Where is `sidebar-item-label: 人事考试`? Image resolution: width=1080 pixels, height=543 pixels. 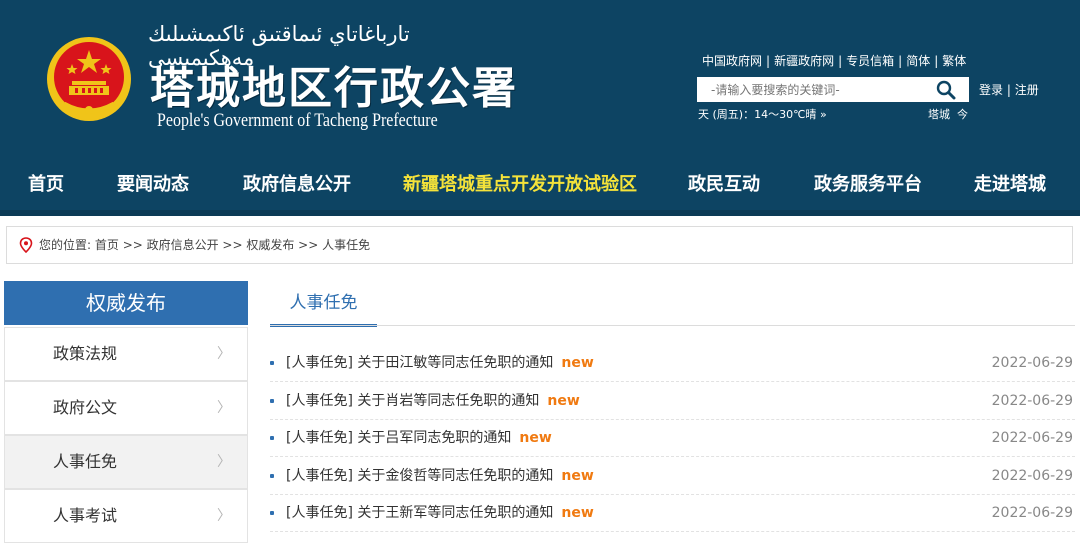 sidebar-item-label: 人事考试 is located at coordinates (85, 515).